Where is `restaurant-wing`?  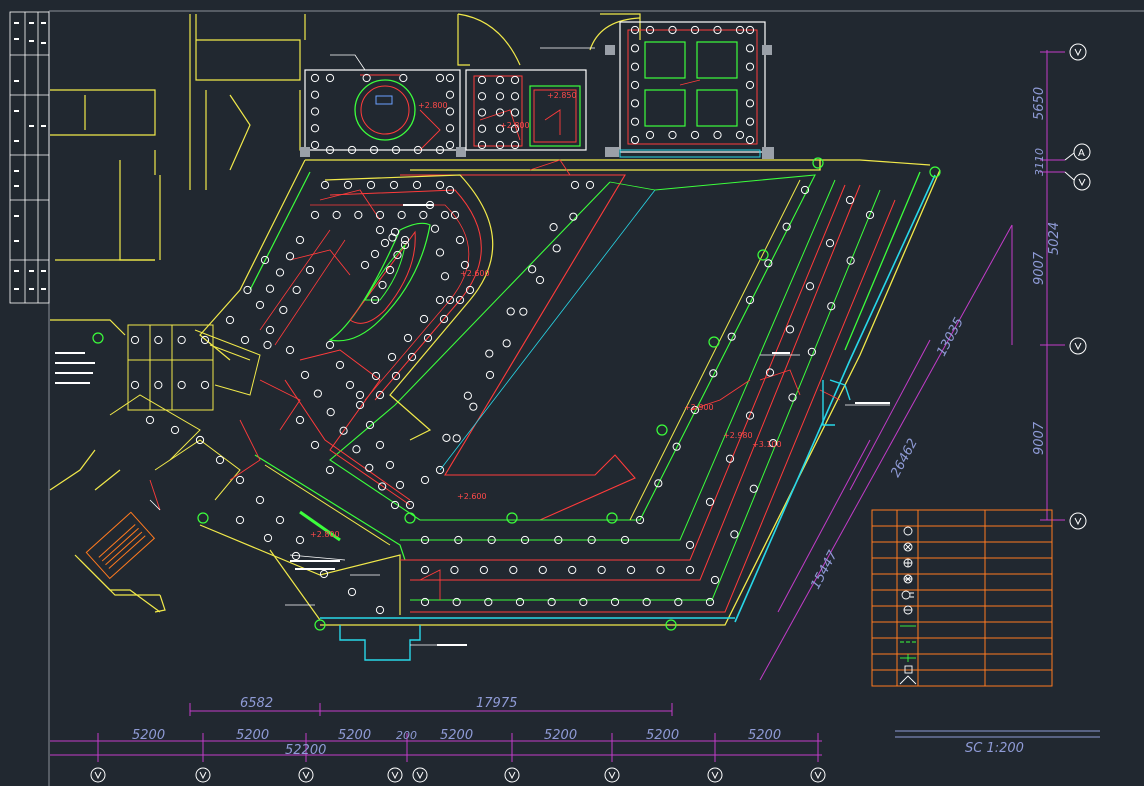 restaurant-wing is located at coordinates (374, 367).